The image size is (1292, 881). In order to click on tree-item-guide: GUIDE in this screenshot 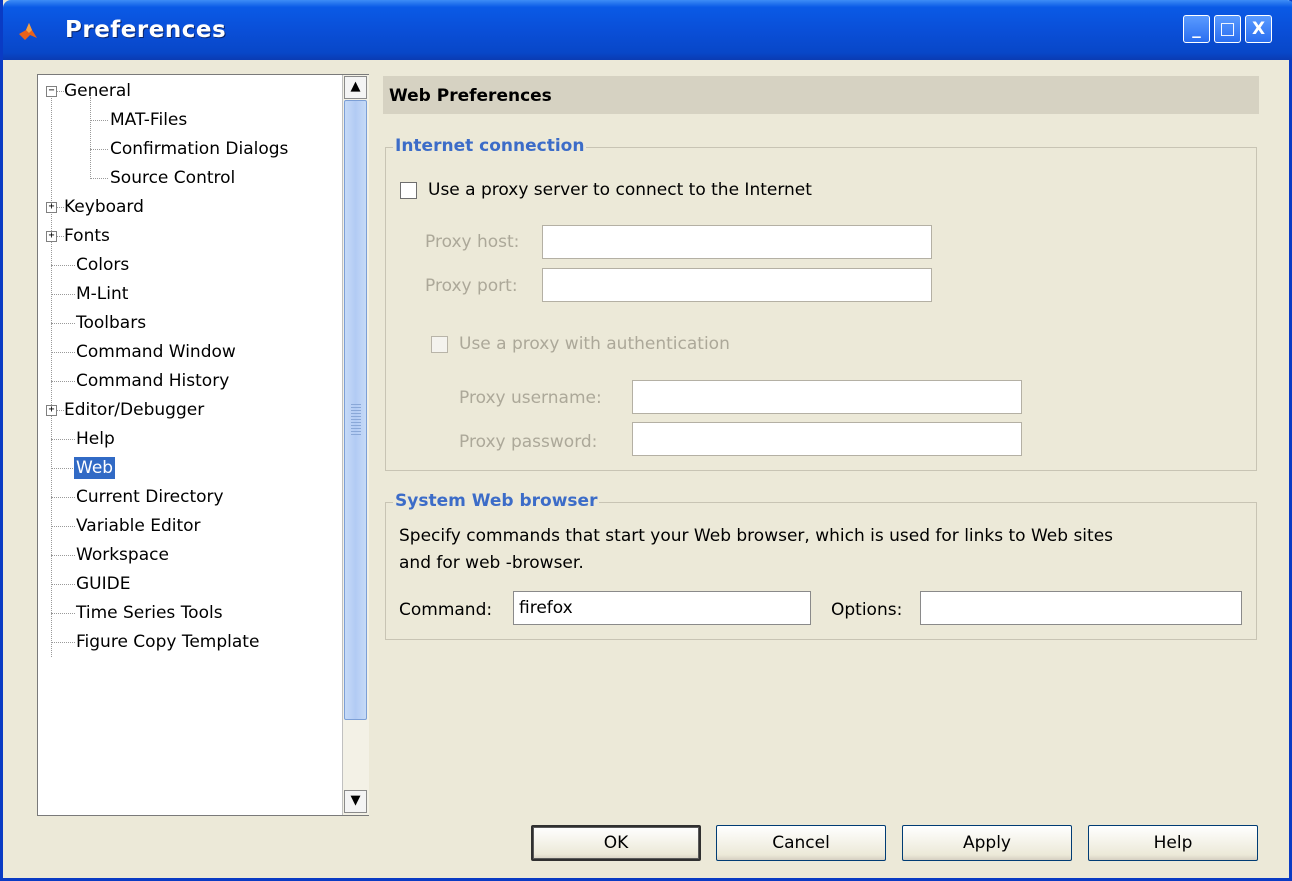, I will do `click(103, 584)`.